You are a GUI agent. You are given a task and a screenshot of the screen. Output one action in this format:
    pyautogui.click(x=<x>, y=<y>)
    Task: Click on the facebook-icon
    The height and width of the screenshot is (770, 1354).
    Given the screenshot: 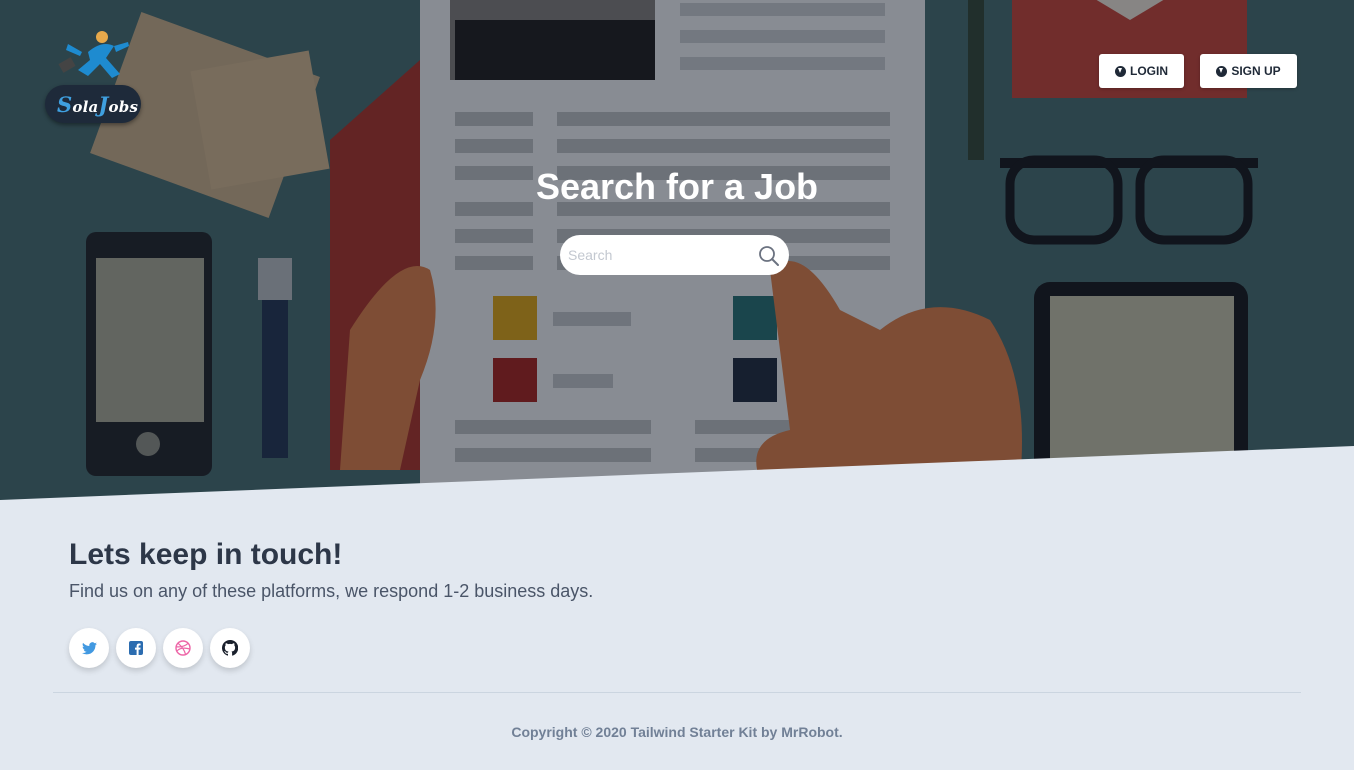 What is the action you would take?
    pyautogui.click(x=136, y=648)
    